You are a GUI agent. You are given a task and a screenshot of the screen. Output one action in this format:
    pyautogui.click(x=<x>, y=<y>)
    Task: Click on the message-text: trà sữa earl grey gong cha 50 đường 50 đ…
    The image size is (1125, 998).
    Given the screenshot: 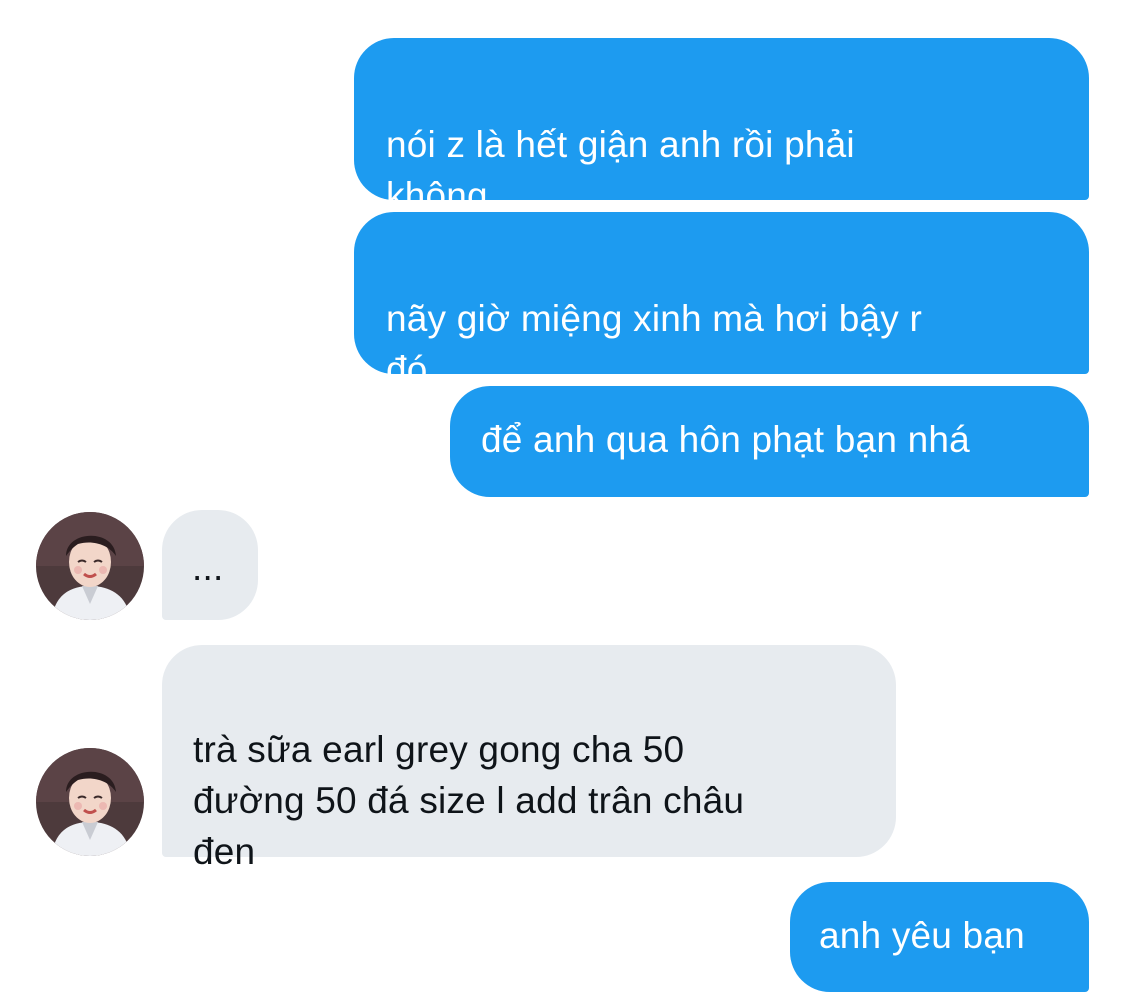 What is the action you would take?
    pyautogui.click(x=469, y=800)
    